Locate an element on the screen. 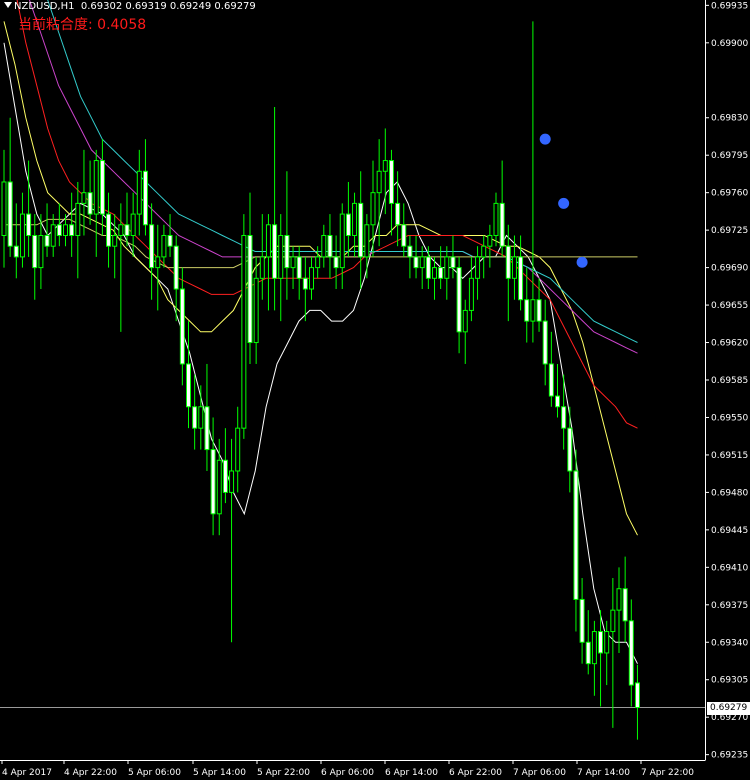 The image size is (750, 780). y-tick-label: 0.69620 is located at coordinates (729, 344).